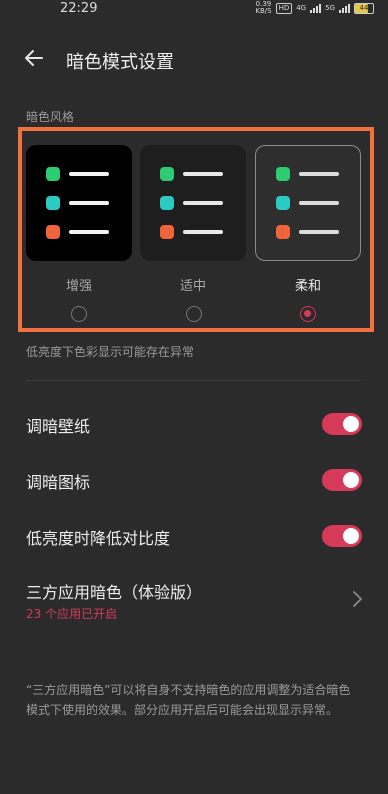 This screenshot has width=388, height=794. I want to click on dark-style-note: 低亮度下色彩显示可能存在异常, so click(110, 352).